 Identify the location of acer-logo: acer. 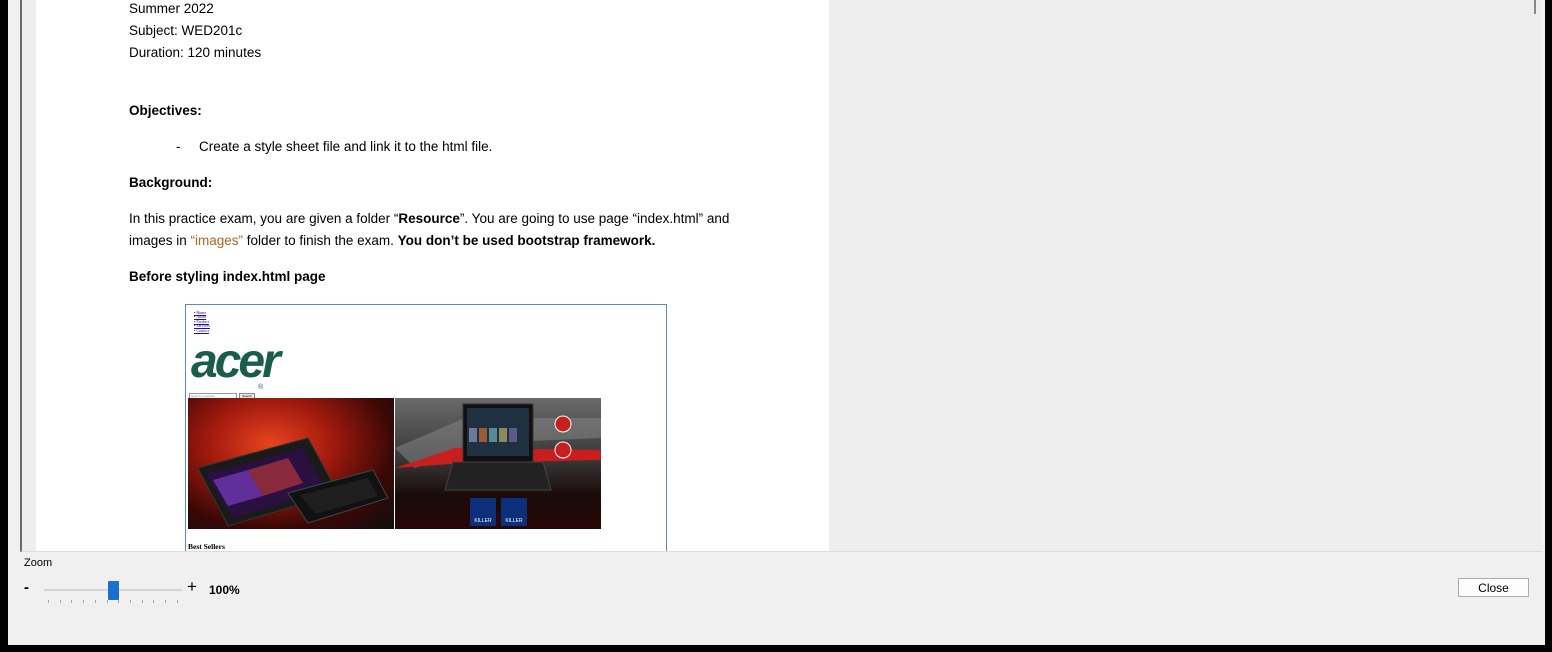
(236, 361).